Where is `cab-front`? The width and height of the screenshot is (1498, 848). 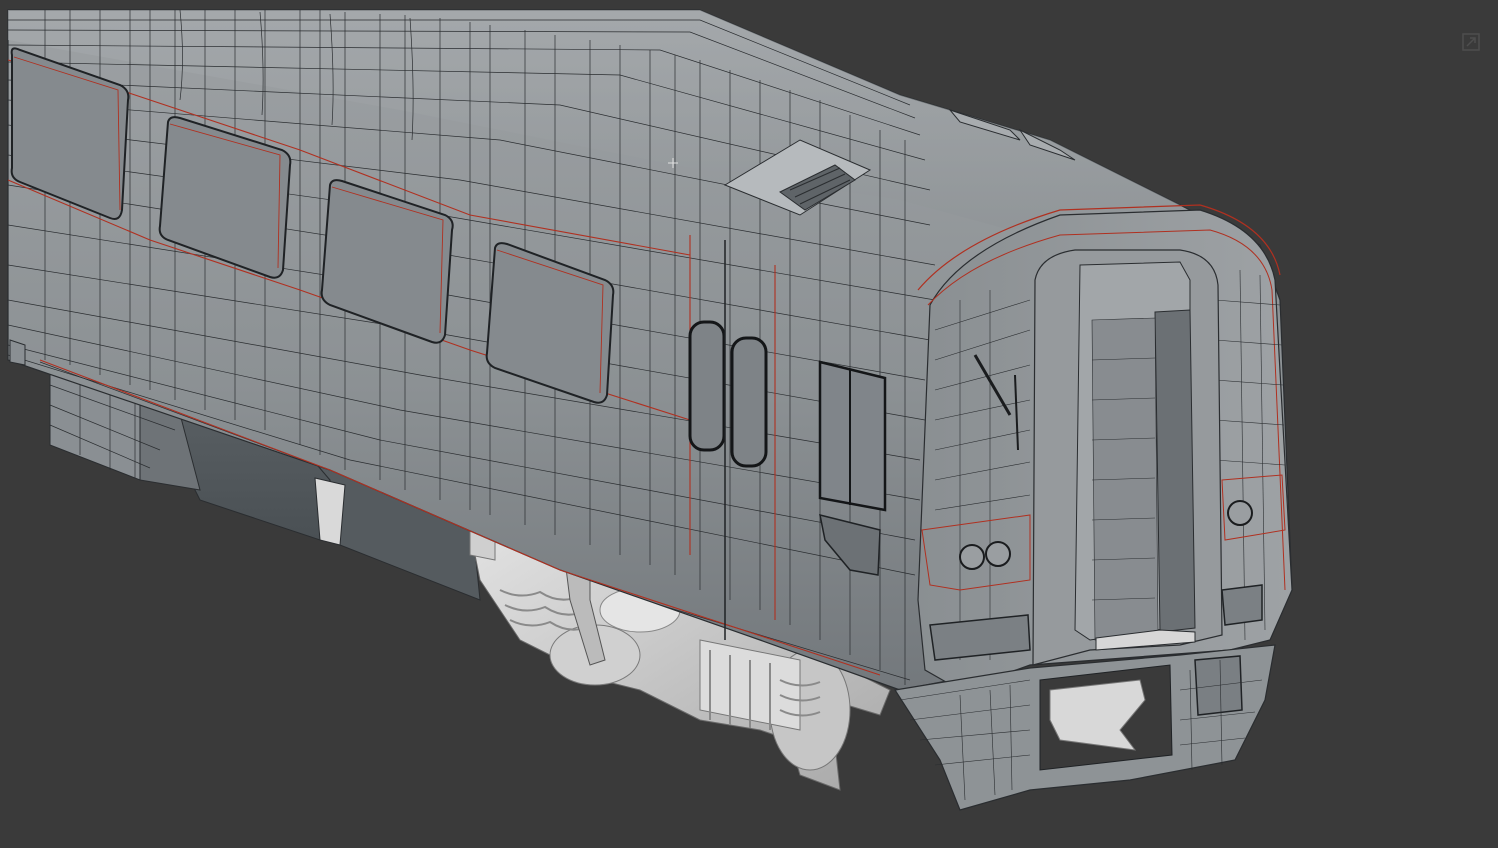
cab-front is located at coordinates (1105, 447).